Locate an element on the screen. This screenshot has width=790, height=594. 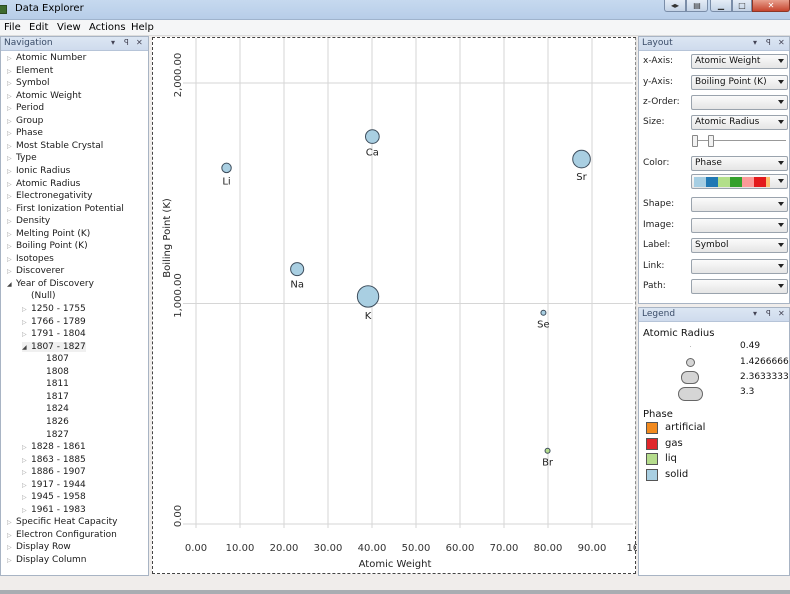
color-select: Phase is located at coordinates (739, 163).